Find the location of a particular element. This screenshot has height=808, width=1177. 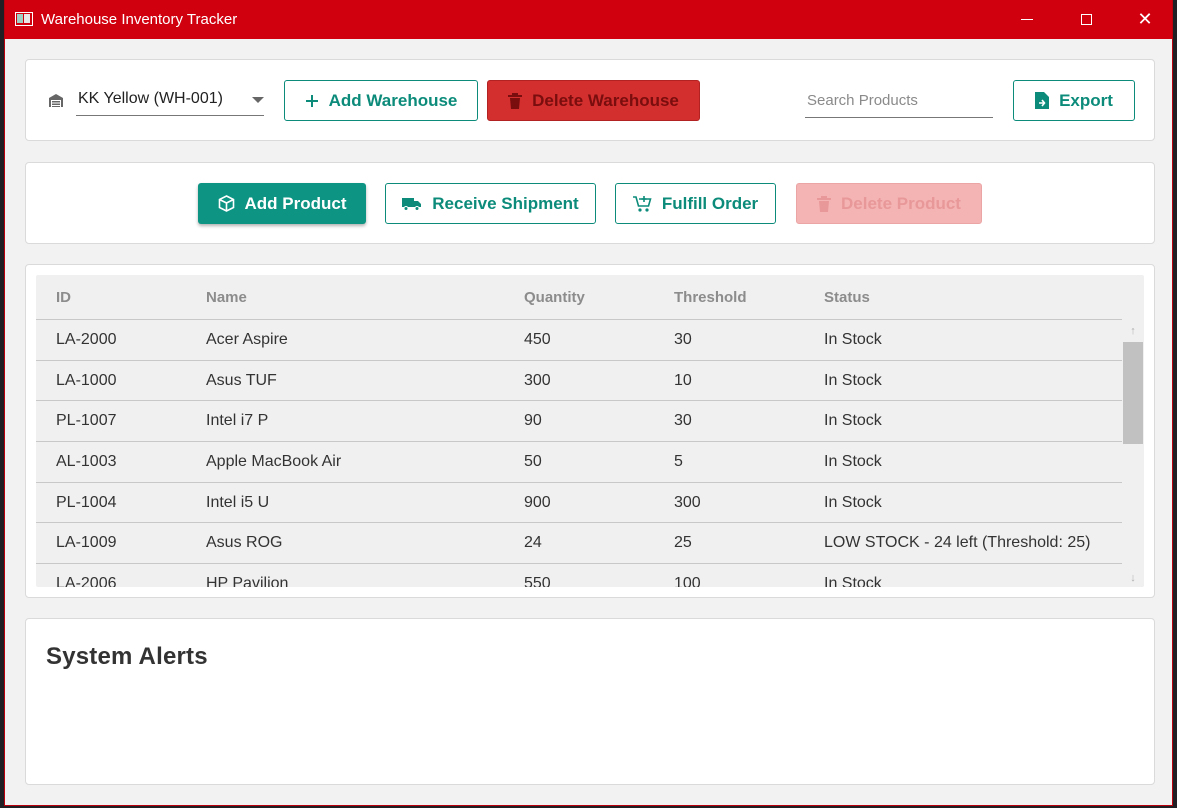

cell-threshold: 25 is located at coordinates (683, 543).